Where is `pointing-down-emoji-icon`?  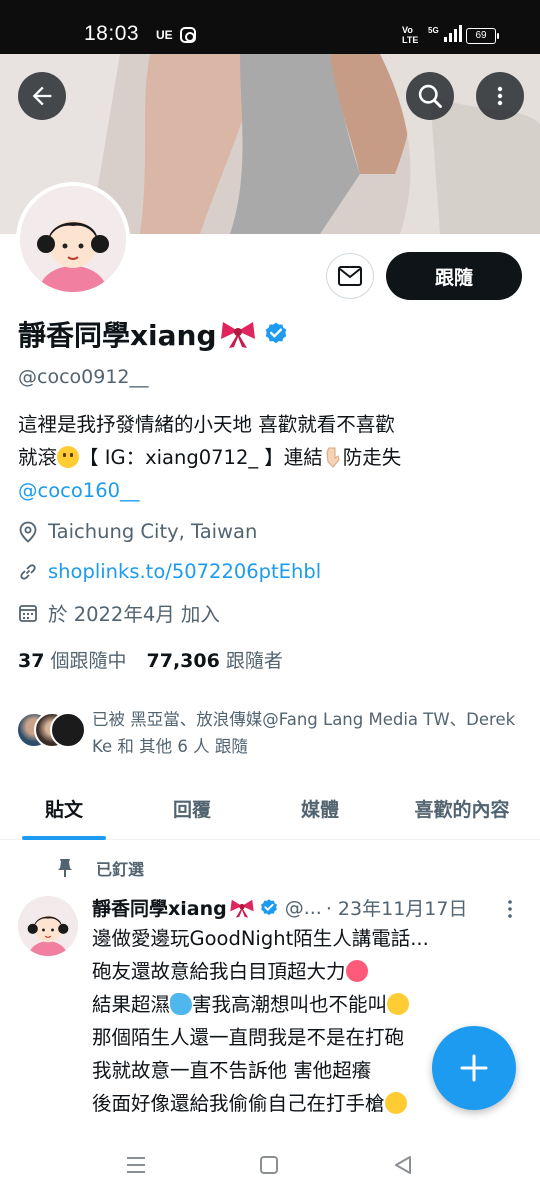 pointing-down-emoji-icon is located at coordinates (333, 457).